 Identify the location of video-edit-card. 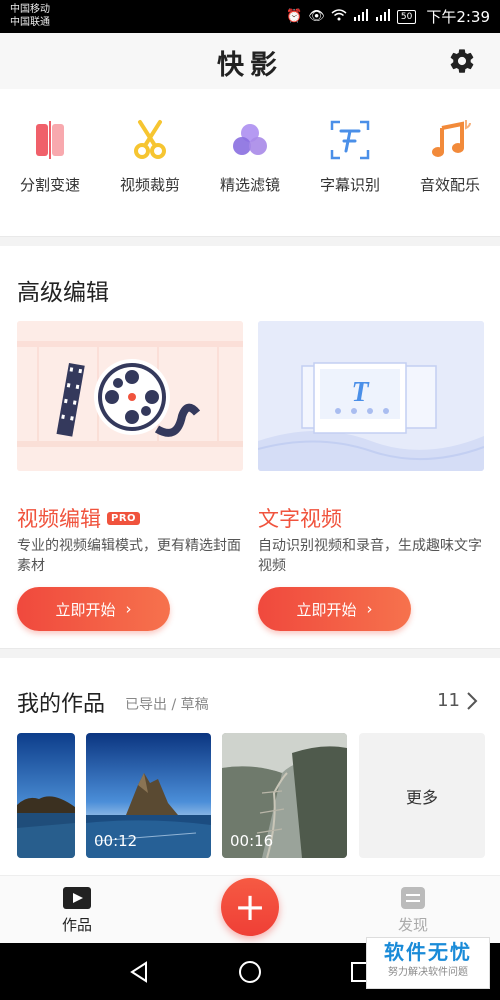
(130, 396).